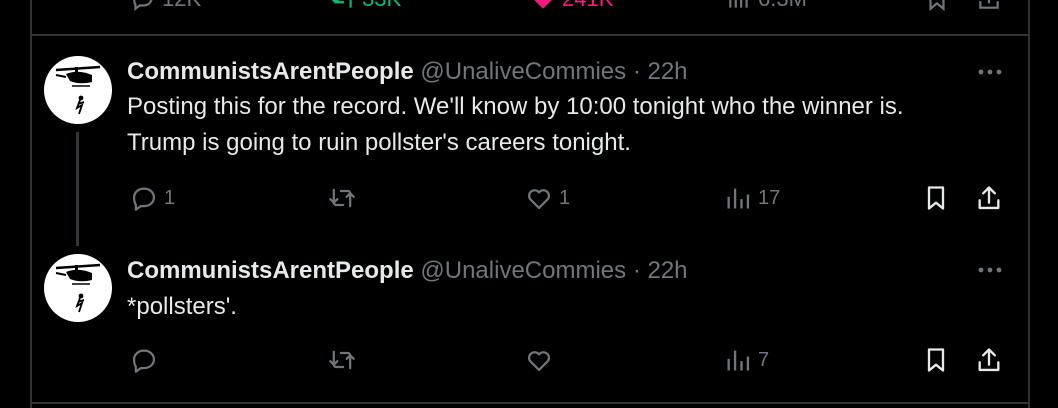 This screenshot has height=408, width=1058. Describe the element at coordinates (752, 198) in the screenshot. I see `views-button: 17` at that location.